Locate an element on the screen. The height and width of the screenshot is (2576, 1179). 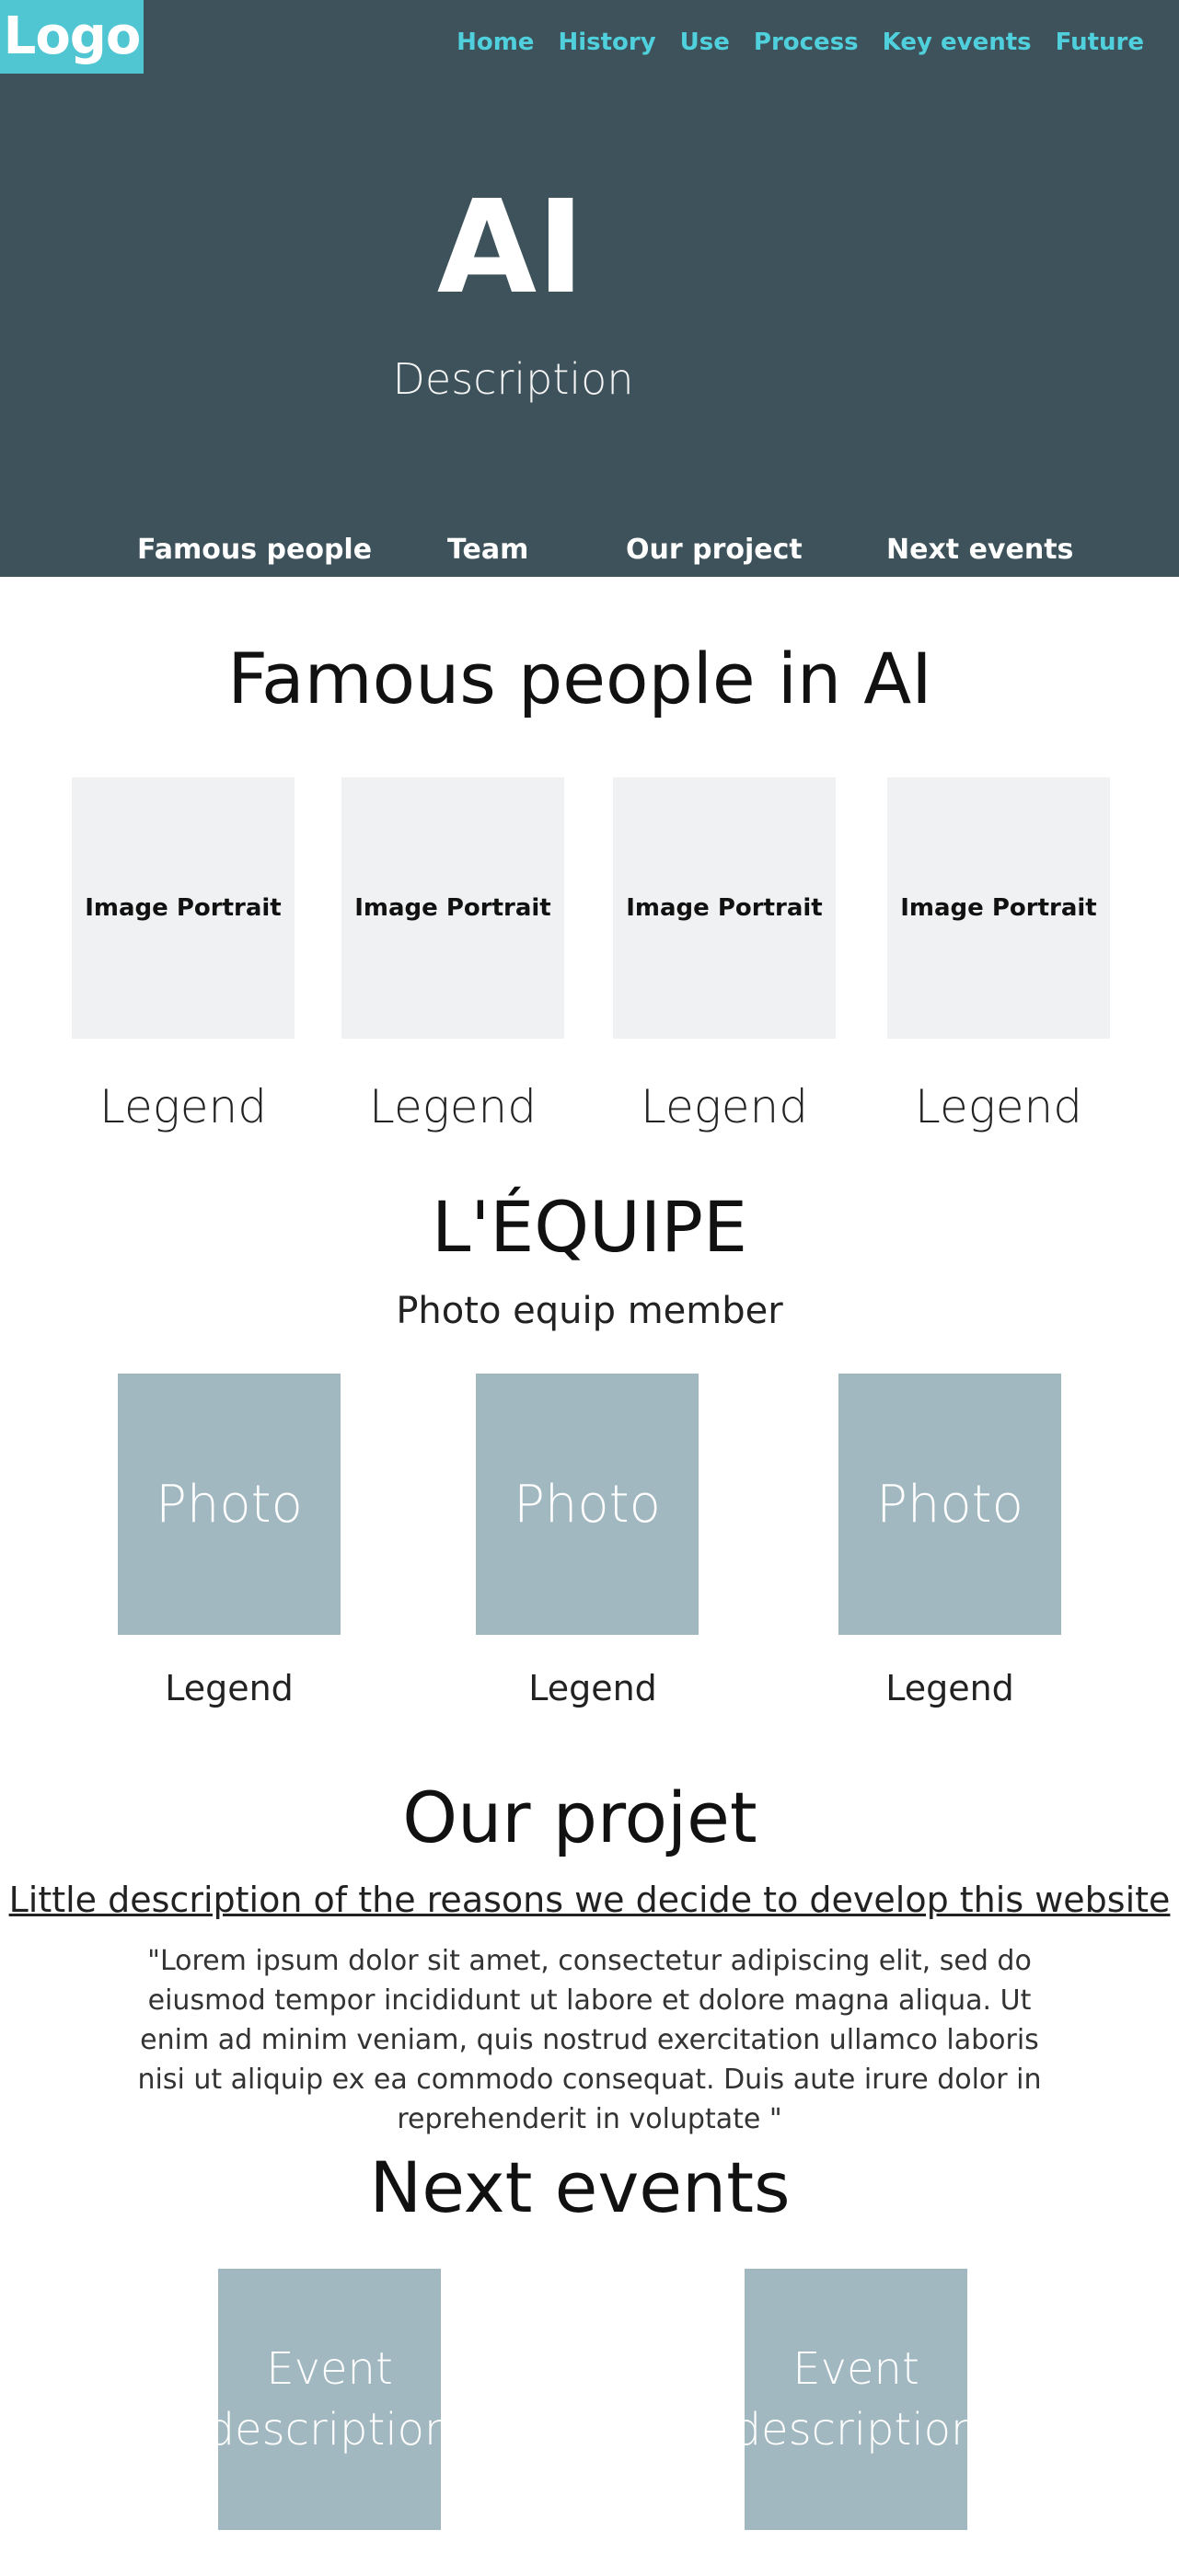
team-heading: L'ÉQUIPE is located at coordinates (589, 1227).